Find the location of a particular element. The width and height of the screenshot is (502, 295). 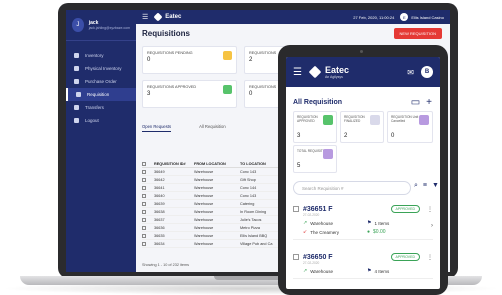

column-header: FROM LOCATION is located at coordinates (216, 164).